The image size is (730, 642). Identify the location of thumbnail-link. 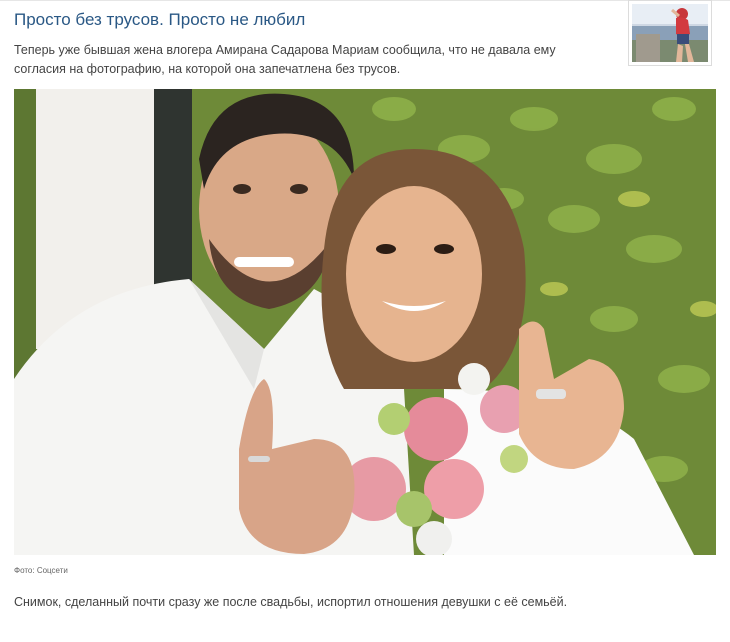
(670, 33).